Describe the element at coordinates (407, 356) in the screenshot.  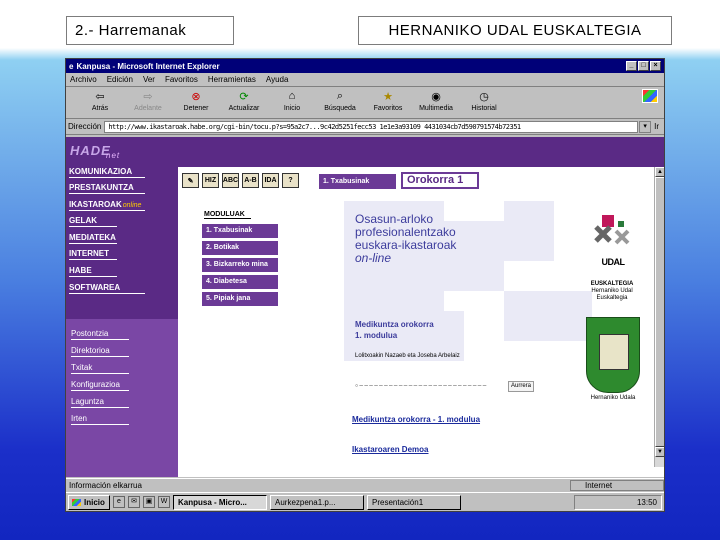
I see `authors-text: Lolitxoakin Nazaeb eta Joseba Arbelaiz` at that location.